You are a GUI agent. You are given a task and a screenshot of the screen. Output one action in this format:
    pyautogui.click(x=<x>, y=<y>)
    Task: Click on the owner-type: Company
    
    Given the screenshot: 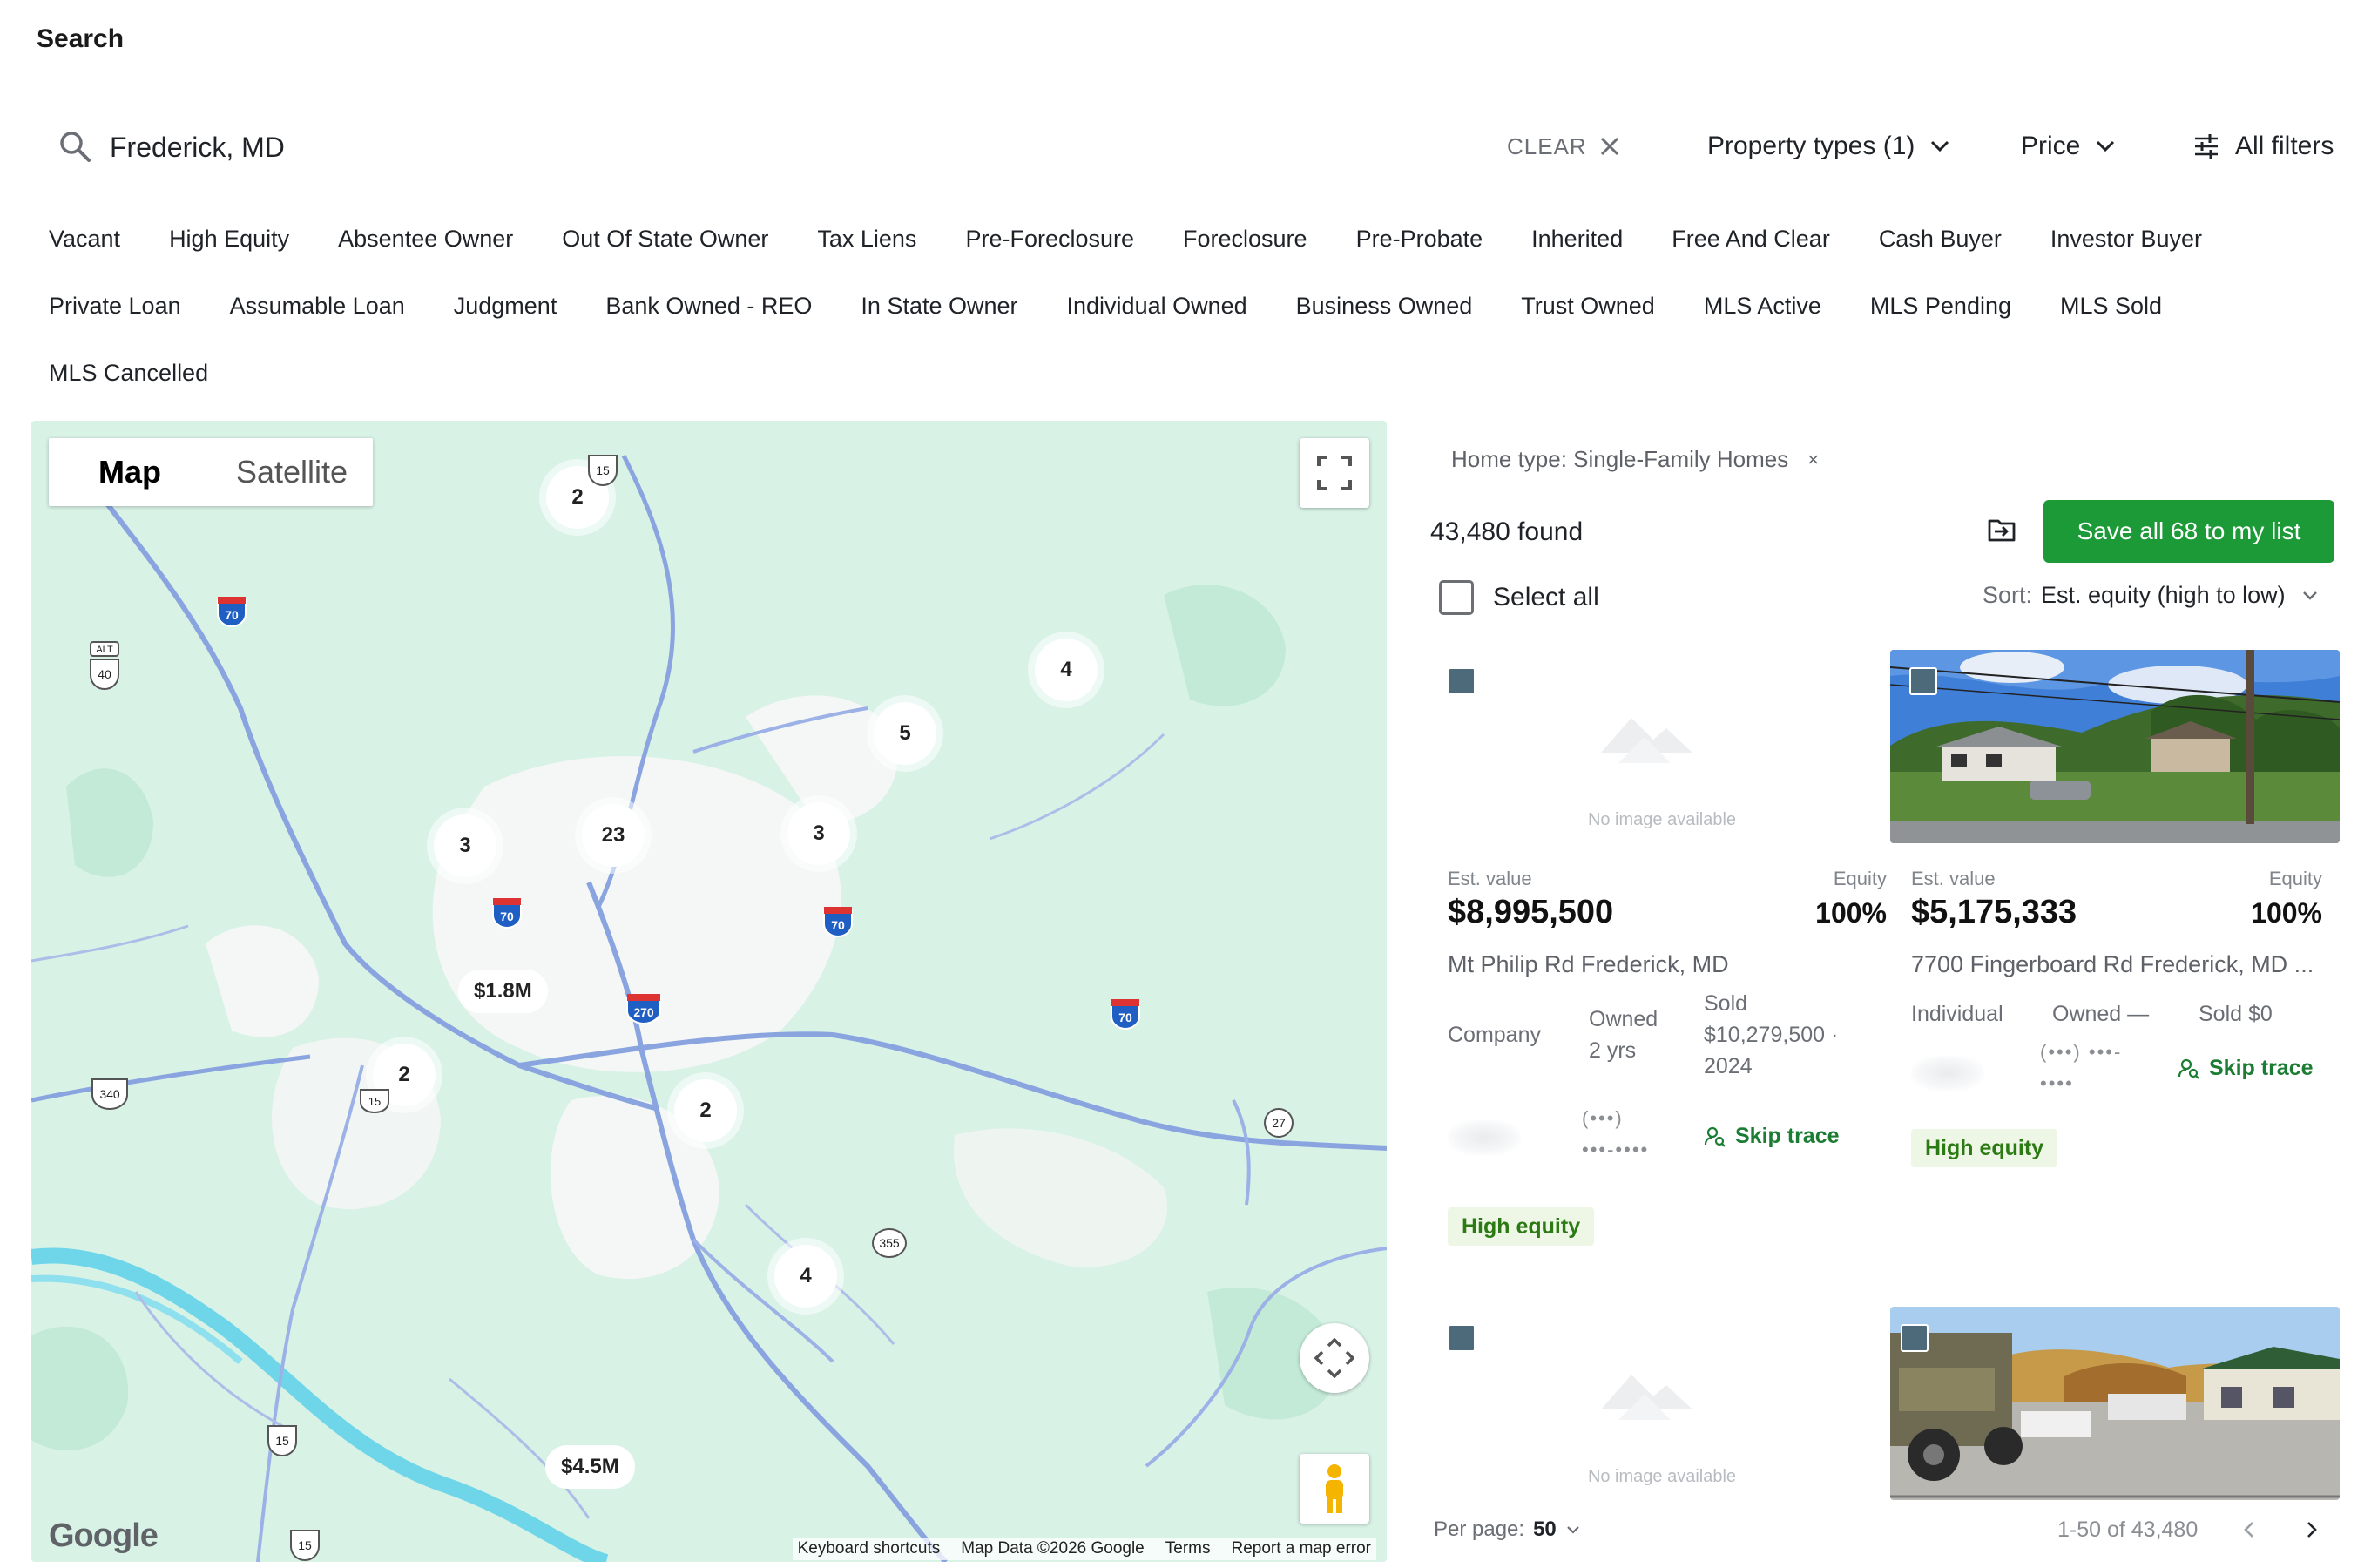 What is the action you would take?
    pyautogui.click(x=1494, y=1035)
    